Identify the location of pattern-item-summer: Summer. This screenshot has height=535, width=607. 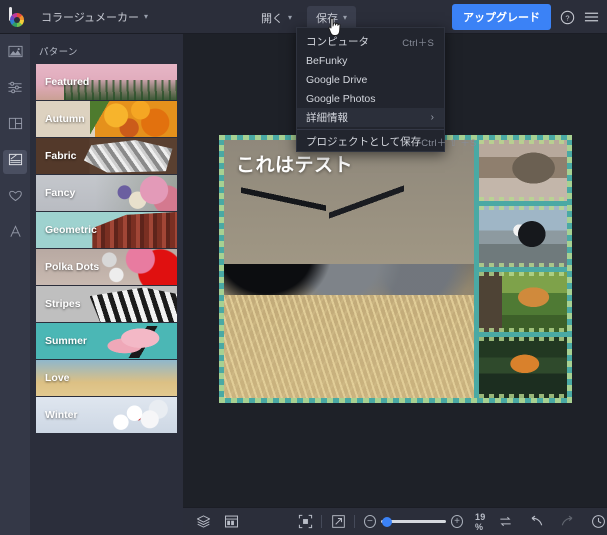
(106, 341).